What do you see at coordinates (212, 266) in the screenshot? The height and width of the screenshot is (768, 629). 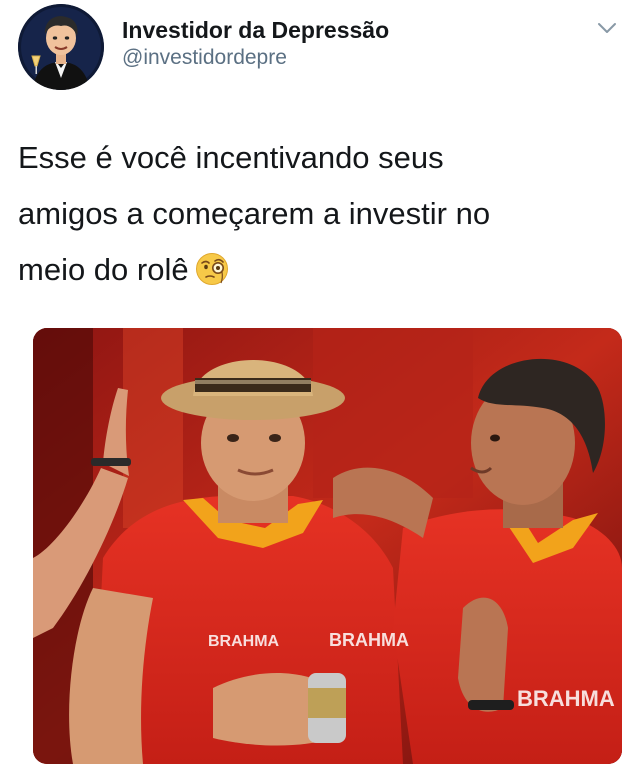 I see `face-with-monocle-icon` at bounding box center [212, 266].